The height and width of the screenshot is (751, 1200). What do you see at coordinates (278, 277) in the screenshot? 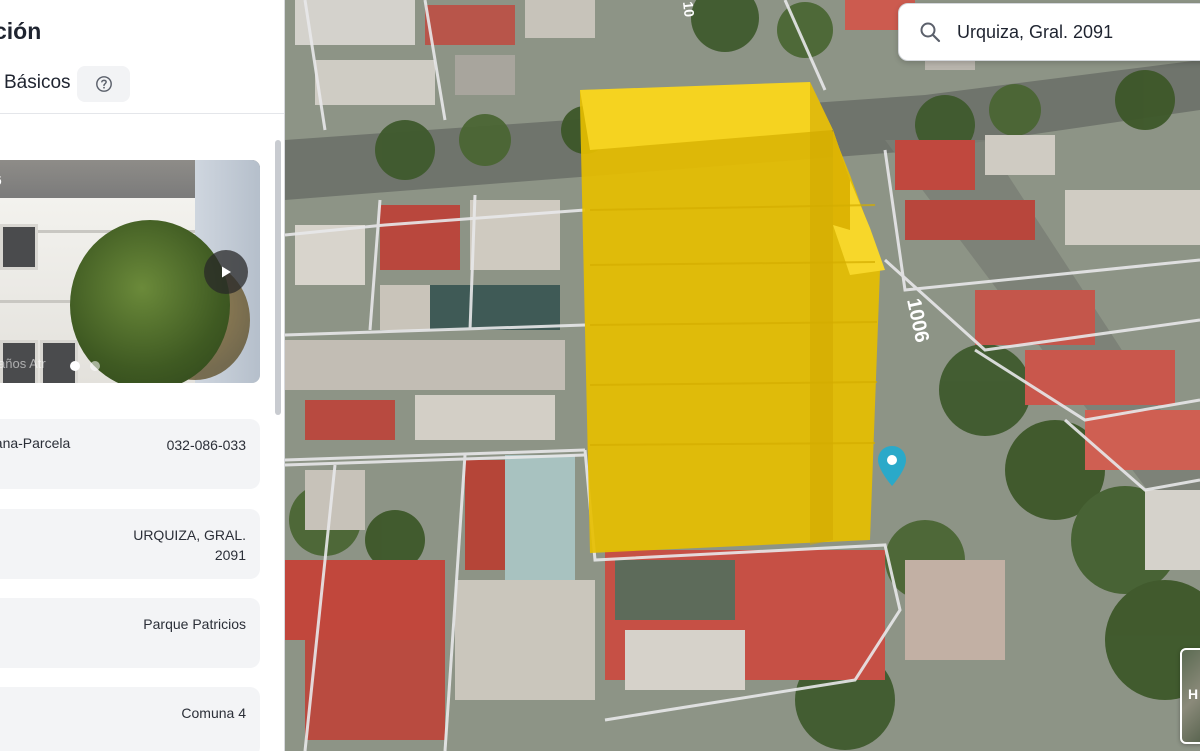
I see `panel-scrollbar` at bounding box center [278, 277].